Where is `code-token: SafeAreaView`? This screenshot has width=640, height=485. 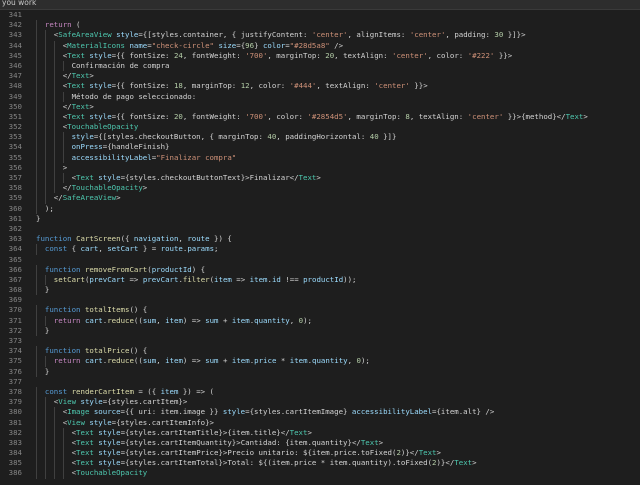 code-token: SafeAreaView is located at coordinates (85, 35).